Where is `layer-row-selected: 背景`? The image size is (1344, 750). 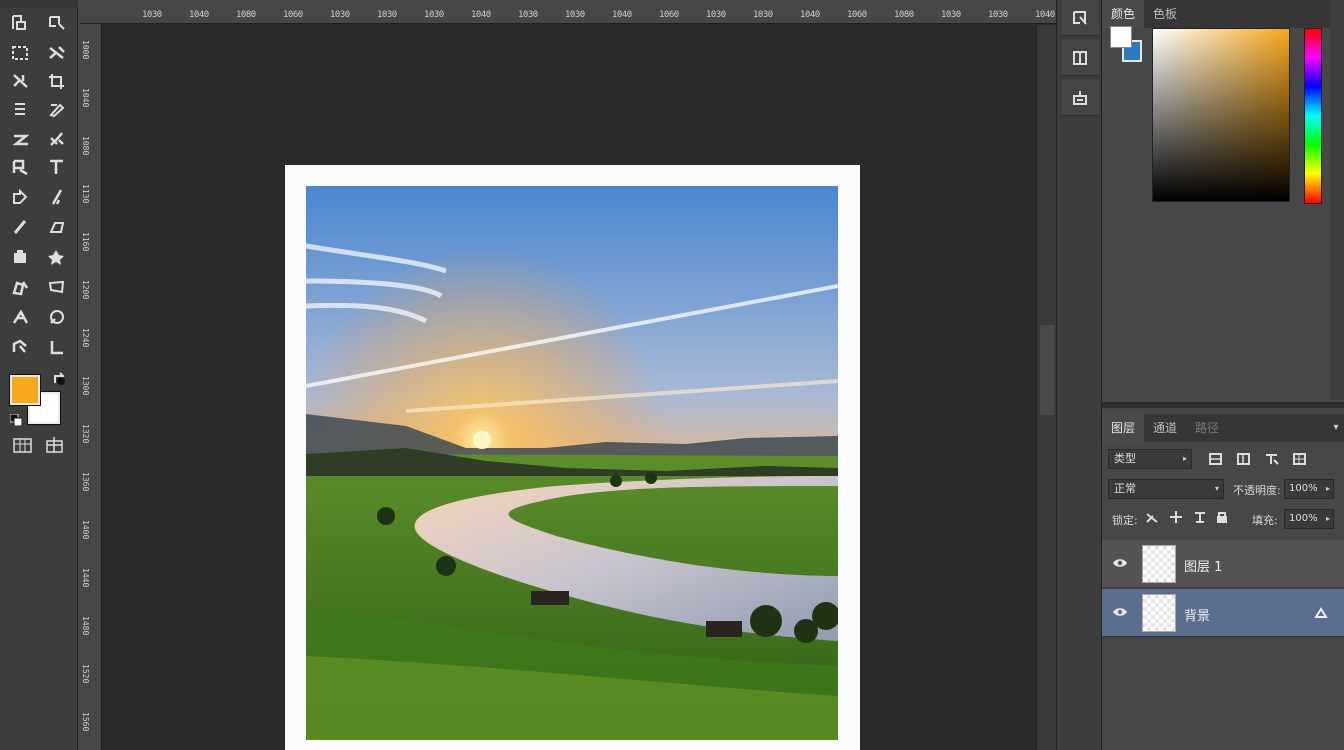 layer-row-selected: 背景 is located at coordinates (1223, 613).